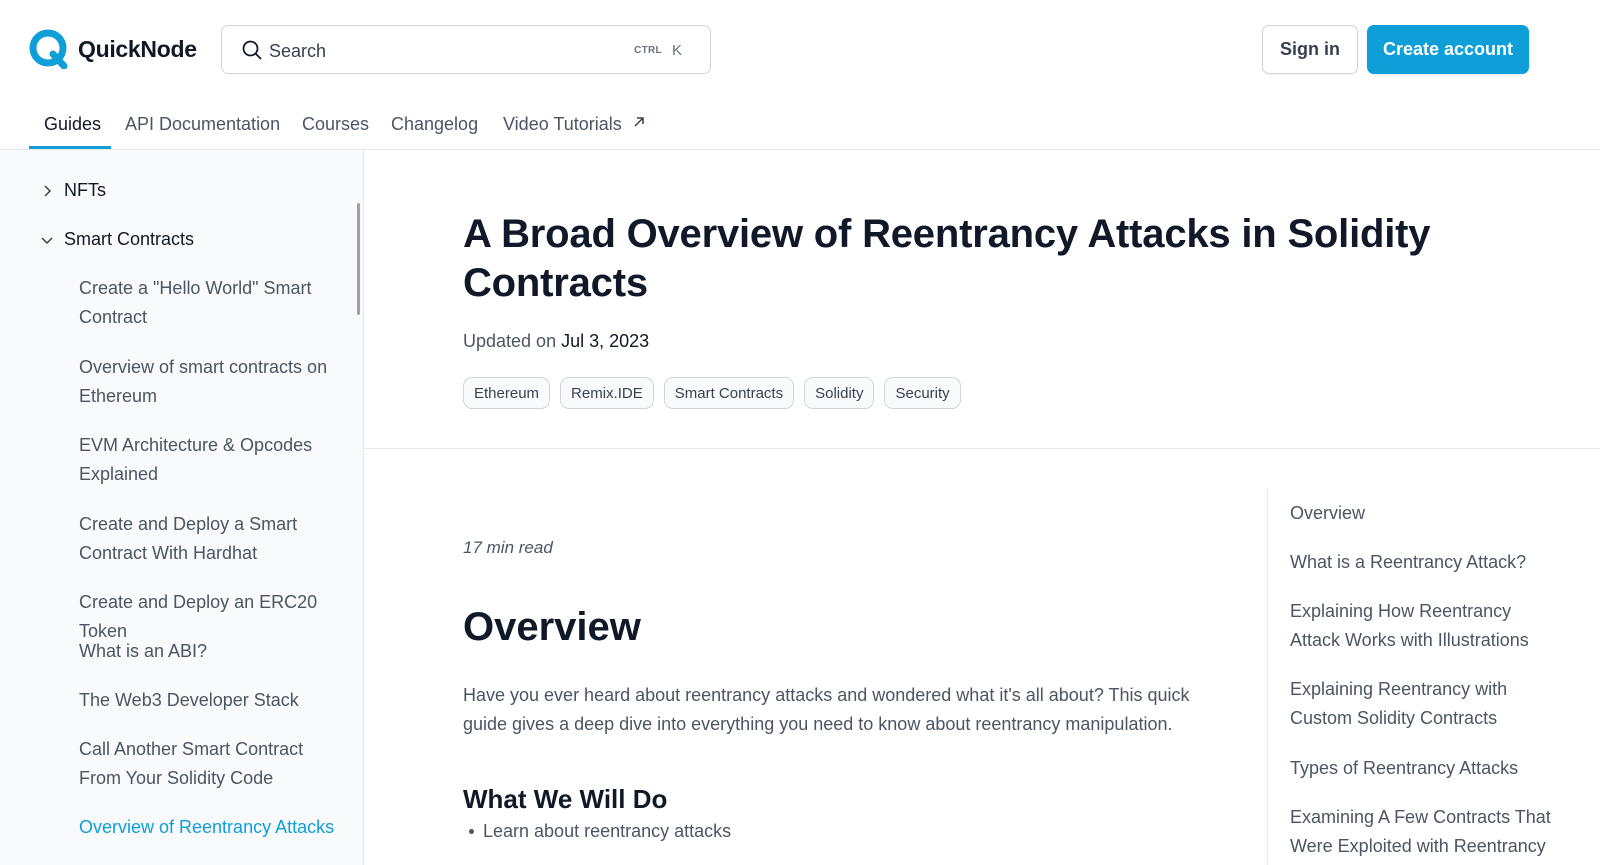 The width and height of the screenshot is (1600, 865). What do you see at coordinates (552, 627) in the screenshot?
I see `overview-heading: Overview` at bounding box center [552, 627].